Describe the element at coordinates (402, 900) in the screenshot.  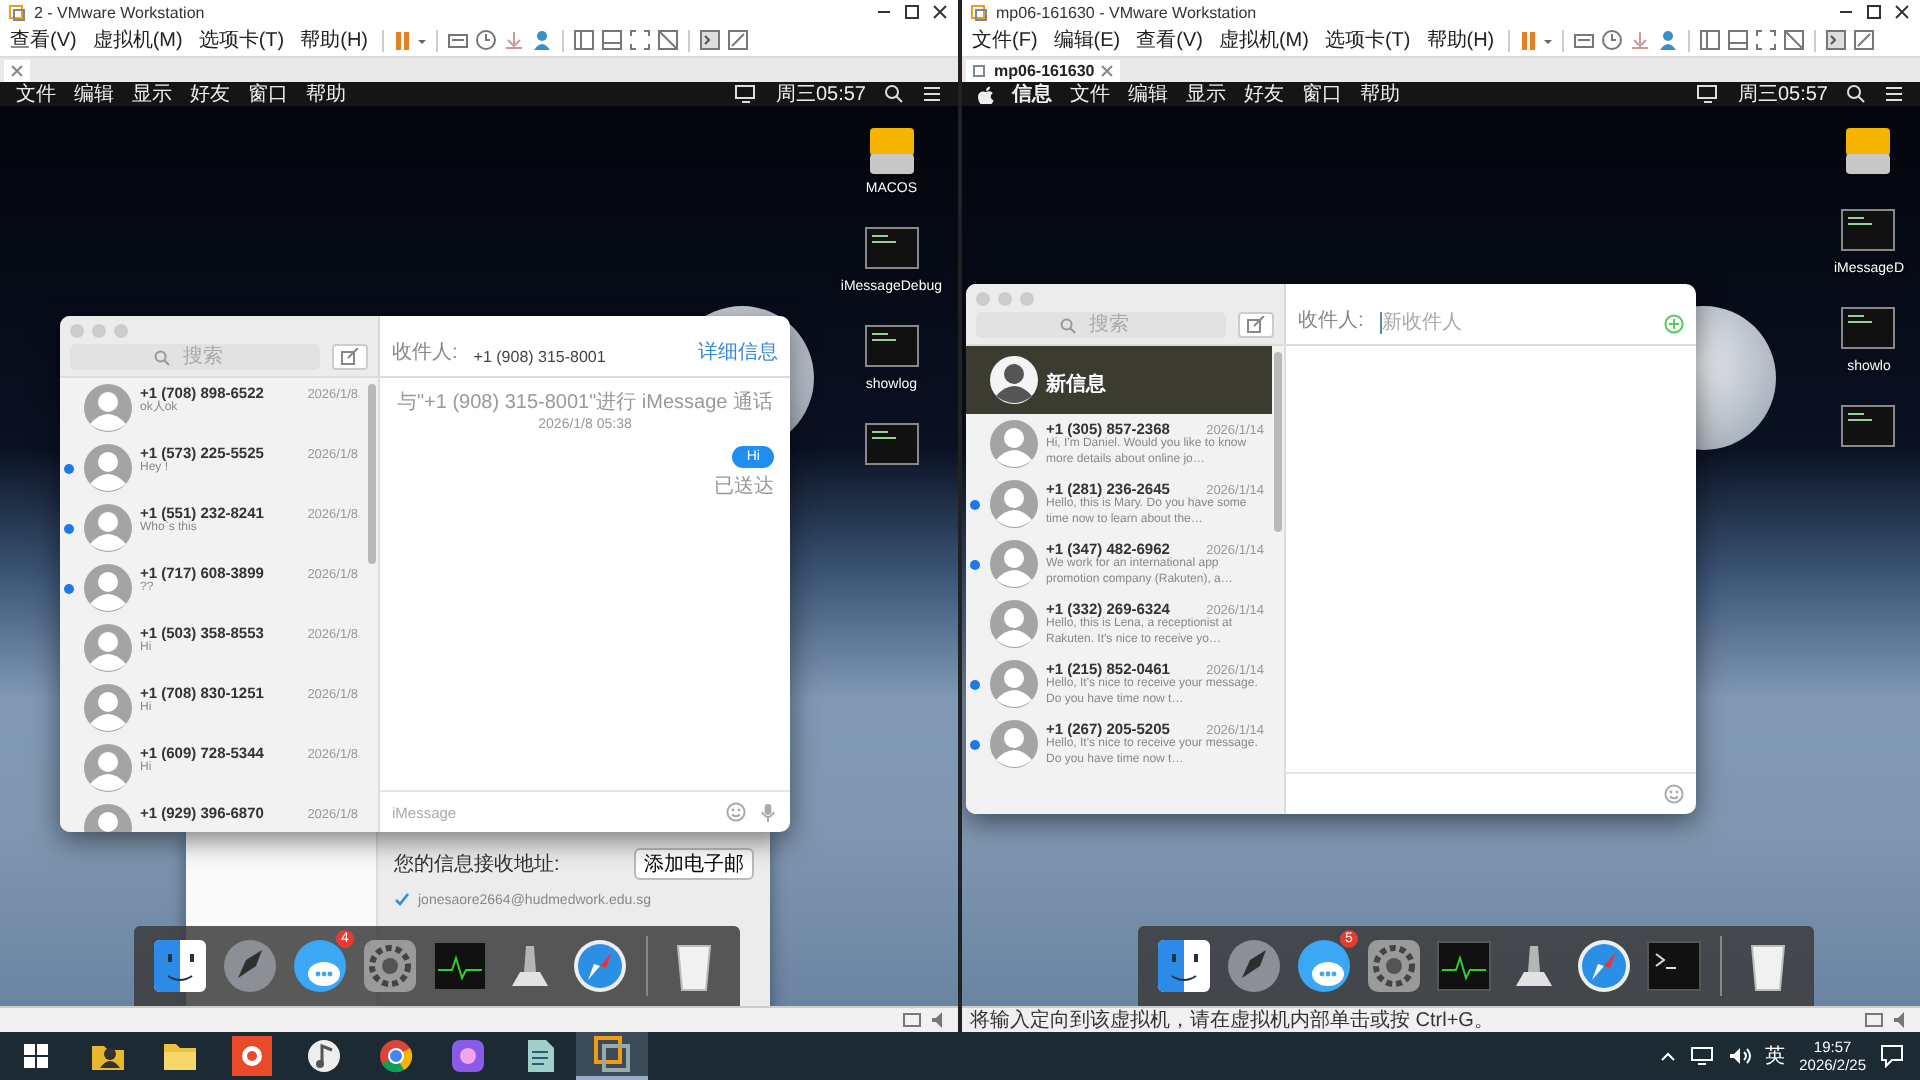
I see `checkbox` at that location.